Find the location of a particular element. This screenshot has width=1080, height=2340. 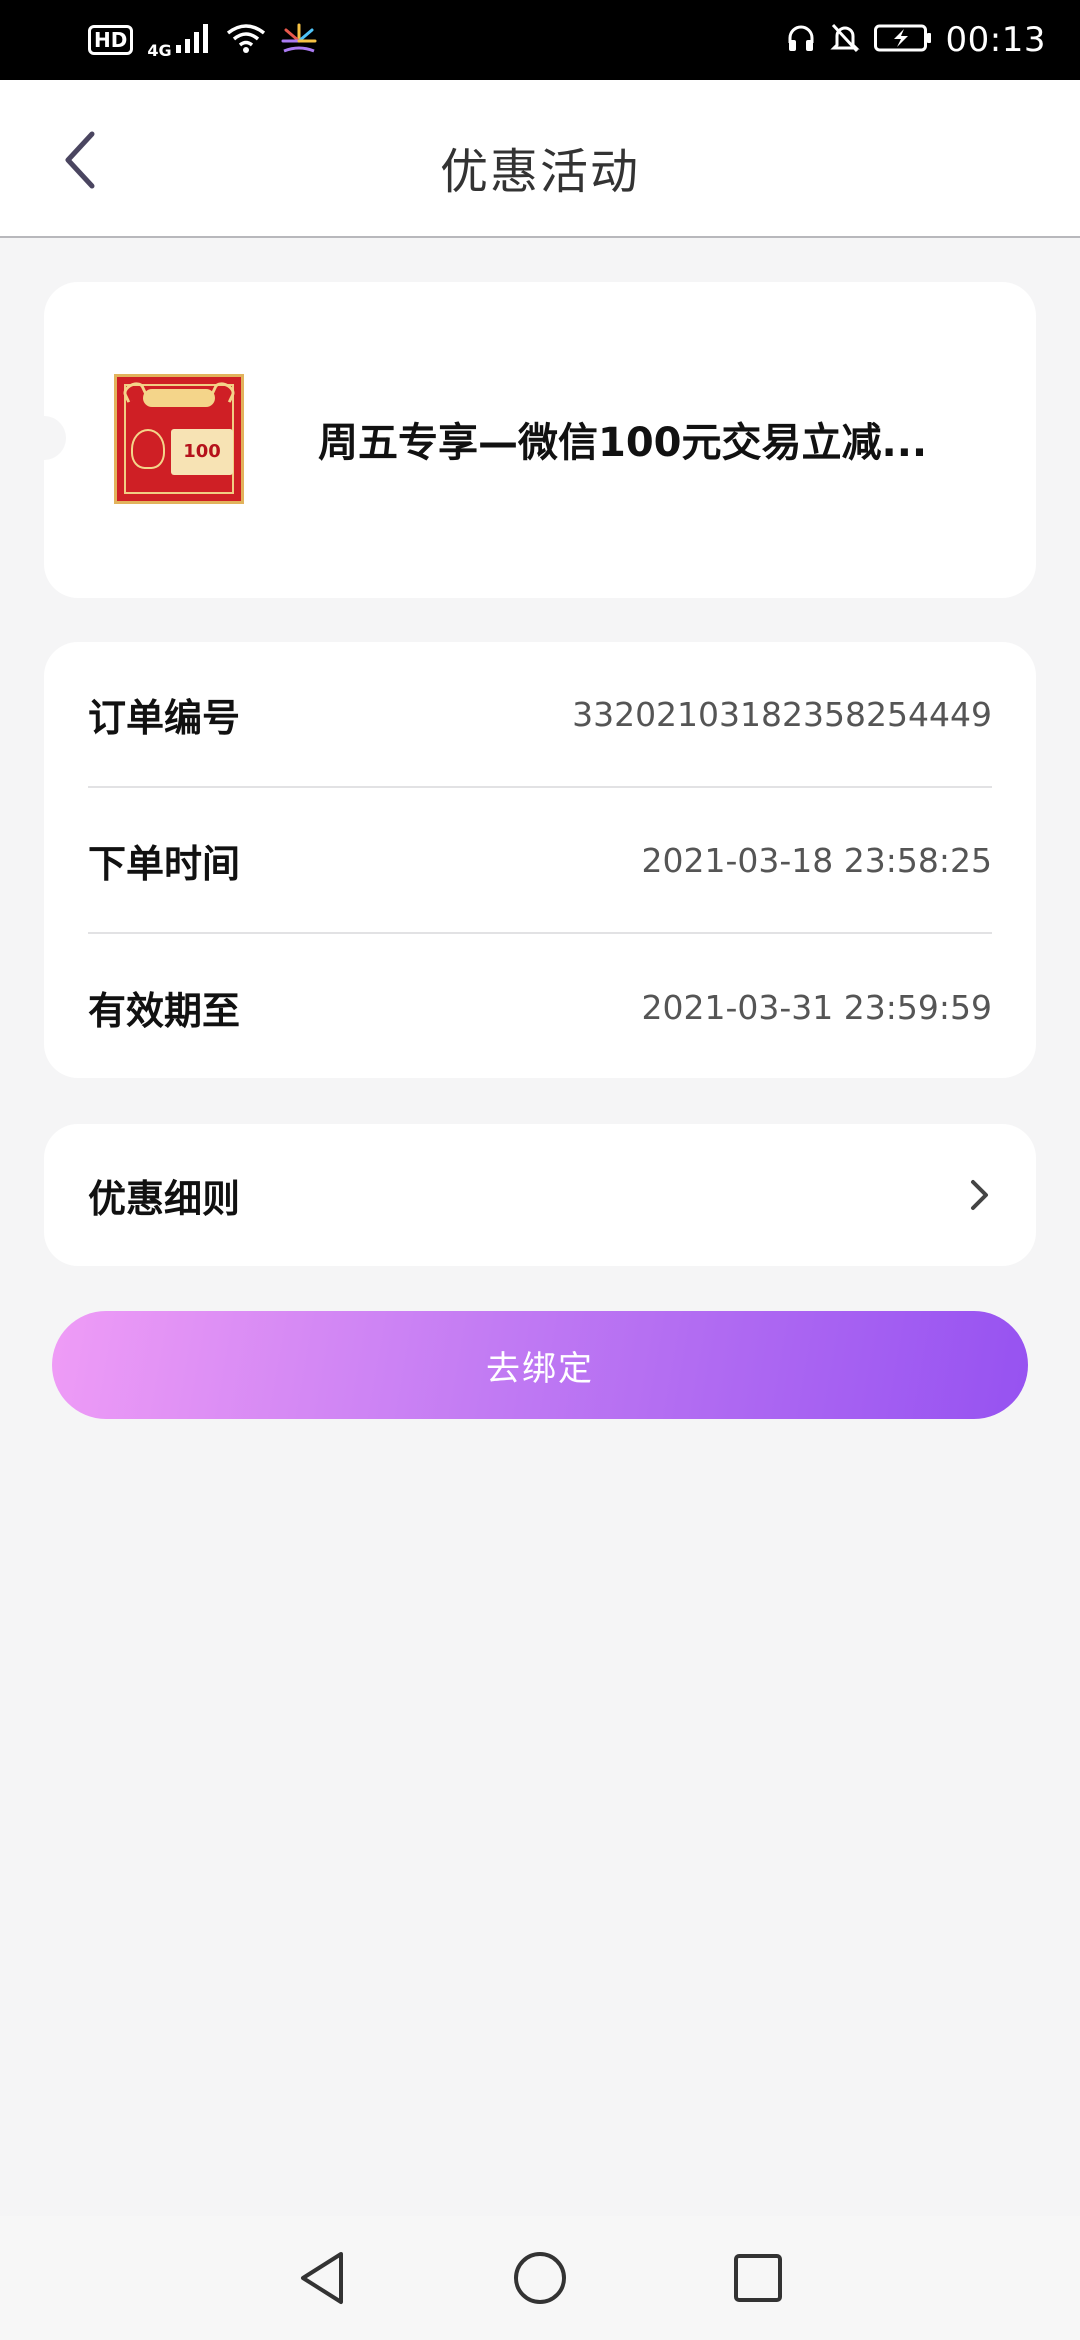

nav-home-button is located at coordinates (540, 2278).